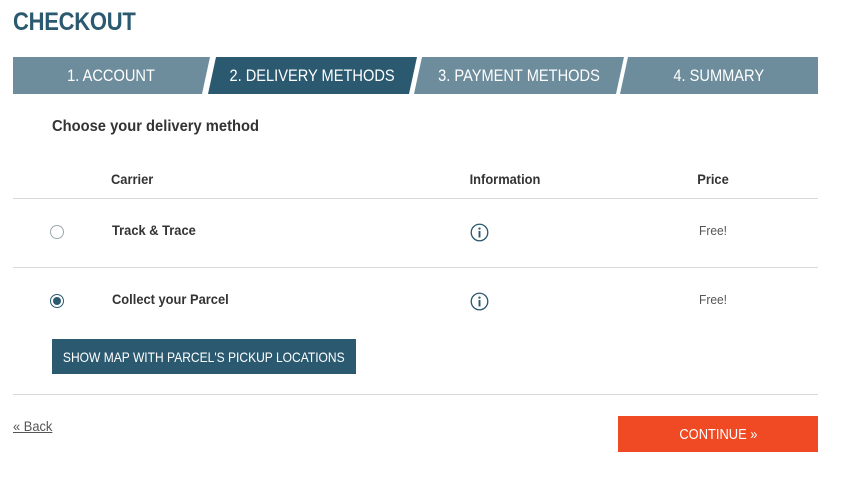 This screenshot has width=852, height=488. I want to click on step-account: 1. ACCOUNT, so click(111, 75).